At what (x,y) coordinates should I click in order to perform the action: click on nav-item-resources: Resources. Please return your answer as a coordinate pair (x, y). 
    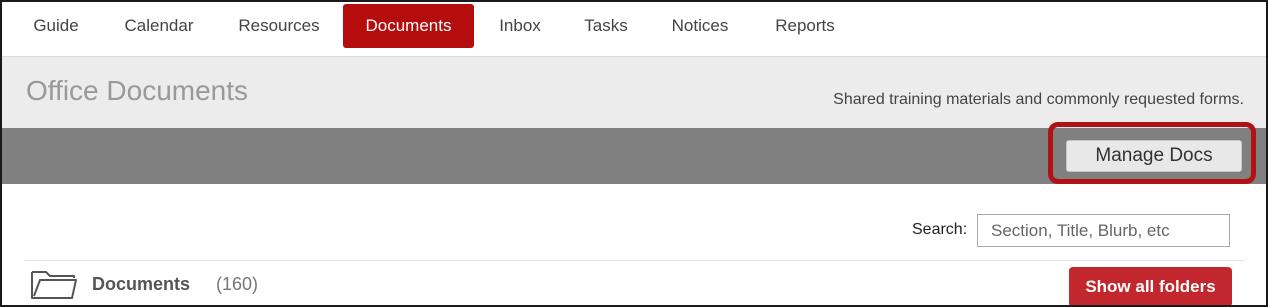
    Looking at the image, I should click on (279, 26).